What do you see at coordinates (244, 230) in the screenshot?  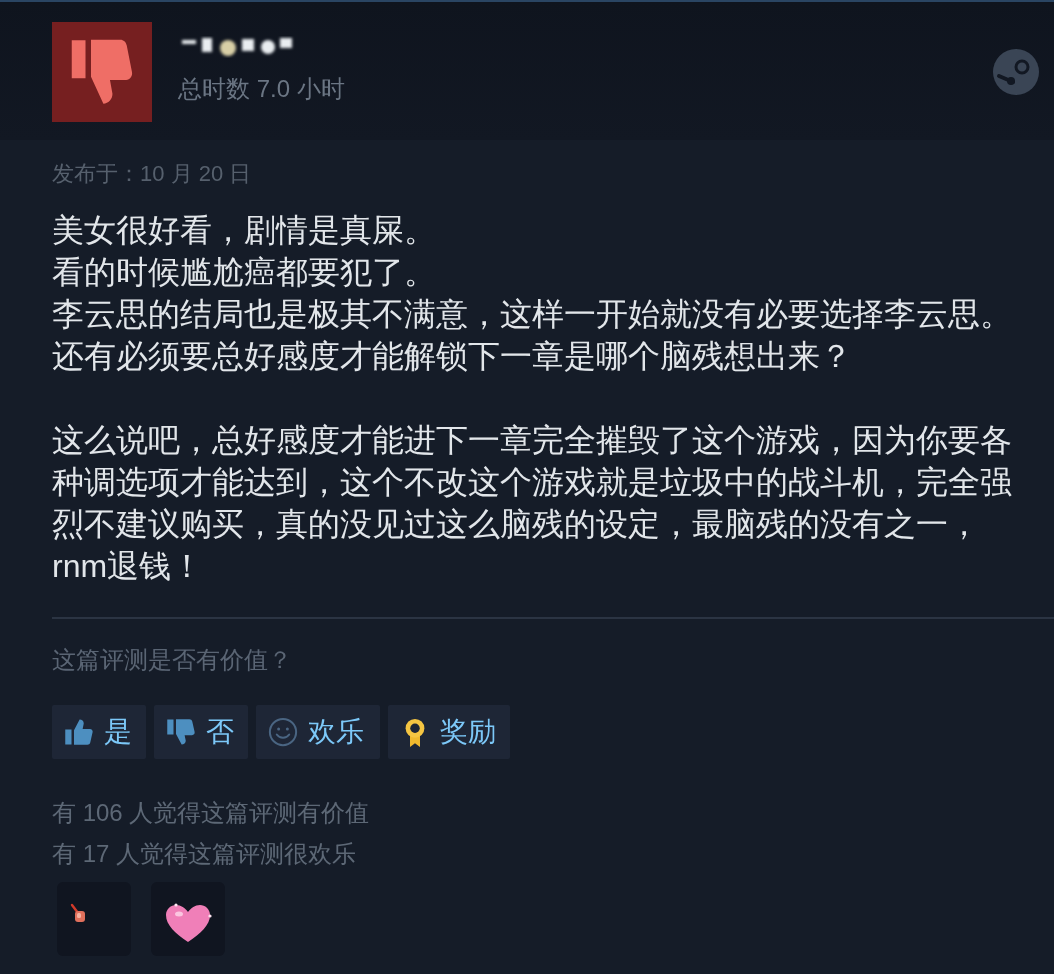 I see `review-sentence: 美女很好看，剧情是真屎。` at bounding box center [244, 230].